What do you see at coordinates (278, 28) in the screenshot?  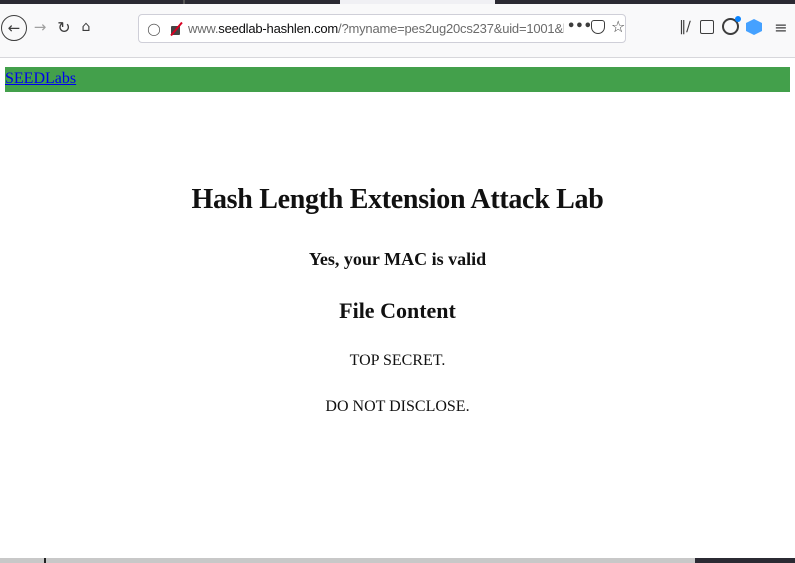 I see `url-host: seedlab-hashlen.com` at bounding box center [278, 28].